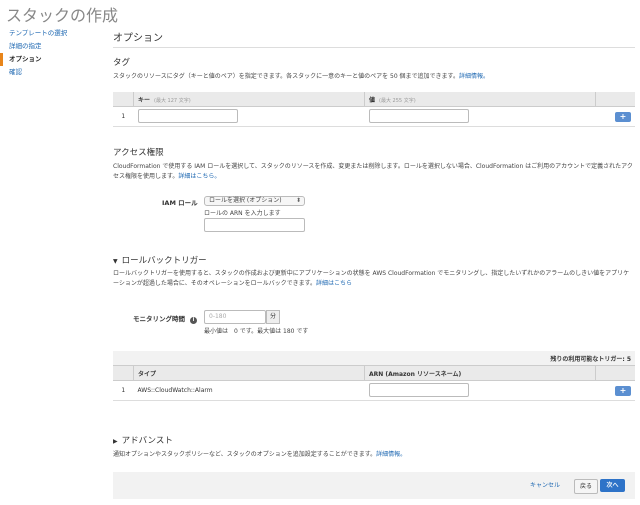 This screenshot has height=505, width=640. Describe the element at coordinates (249, 373) in the screenshot. I see `rollback-type-header: タイプ` at that location.